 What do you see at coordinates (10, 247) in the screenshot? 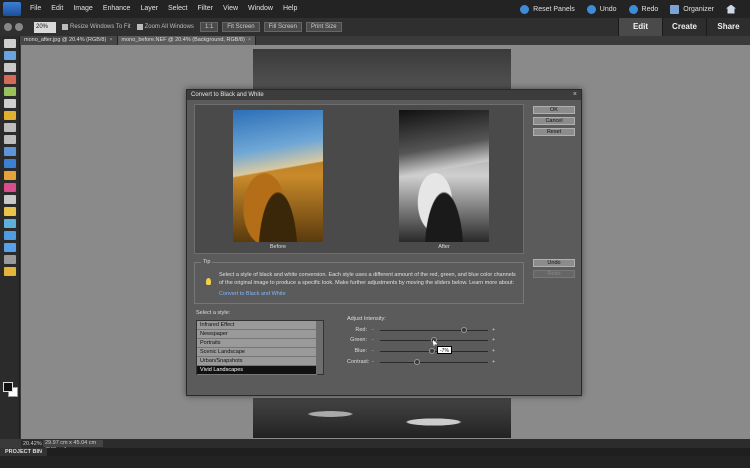
I see `blur-tool-icon` at bounding box center [10, 247].